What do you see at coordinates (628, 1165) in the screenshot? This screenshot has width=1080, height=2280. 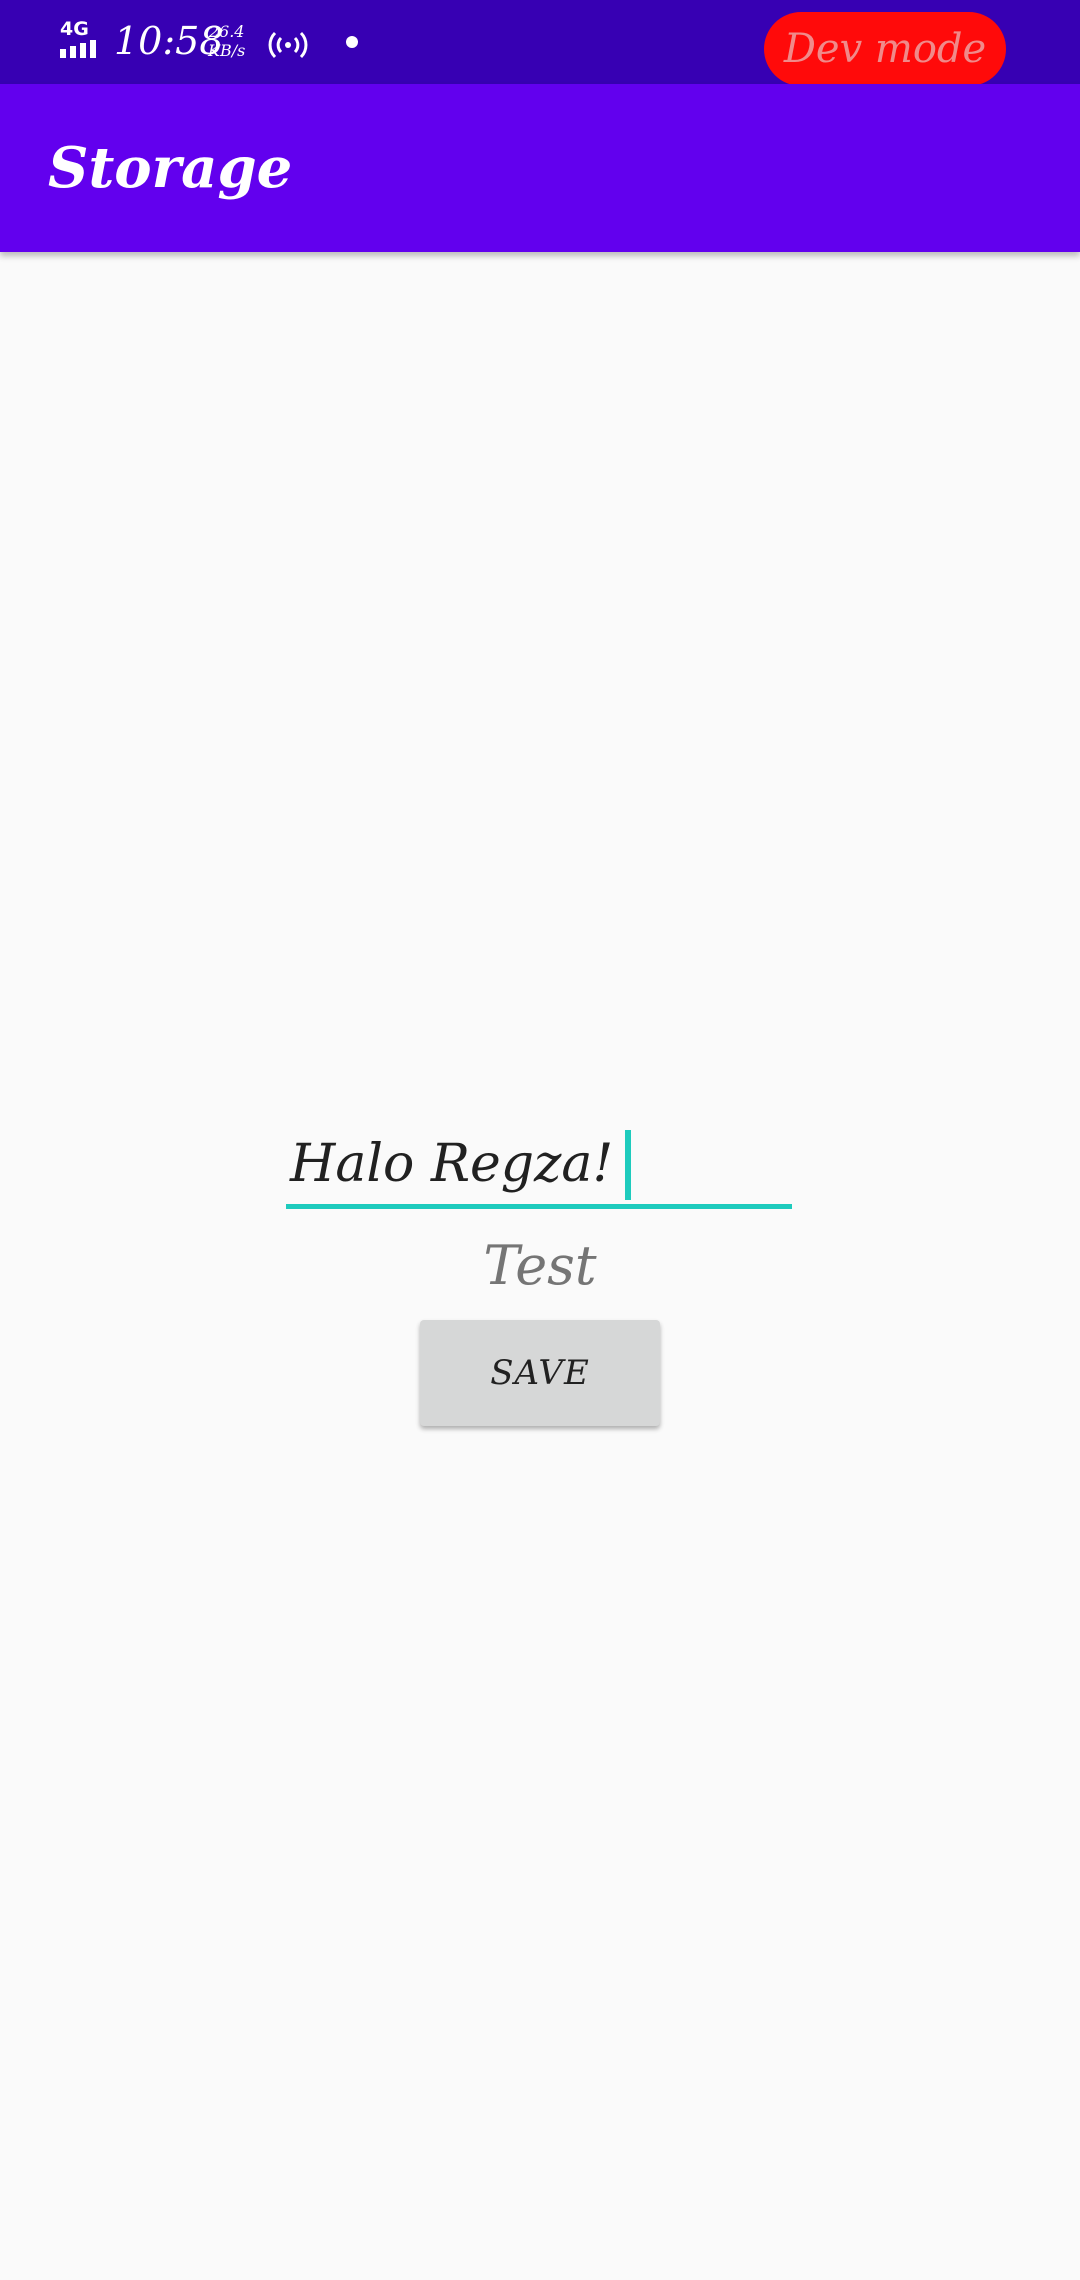 I see `text-cursor` at bounding box center [628, 1165].